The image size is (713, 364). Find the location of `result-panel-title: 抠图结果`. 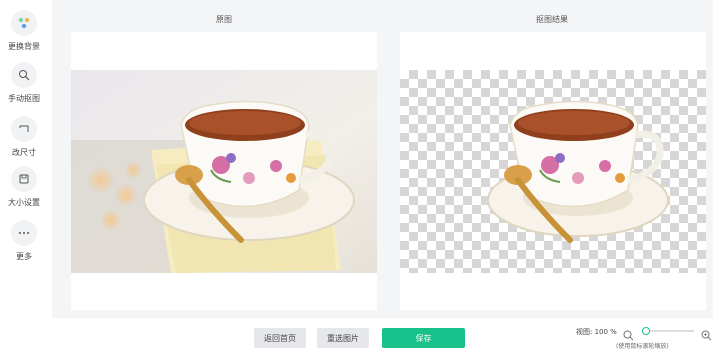

result-panel-title: 抠图结果 is located at coordinates (552, 19).